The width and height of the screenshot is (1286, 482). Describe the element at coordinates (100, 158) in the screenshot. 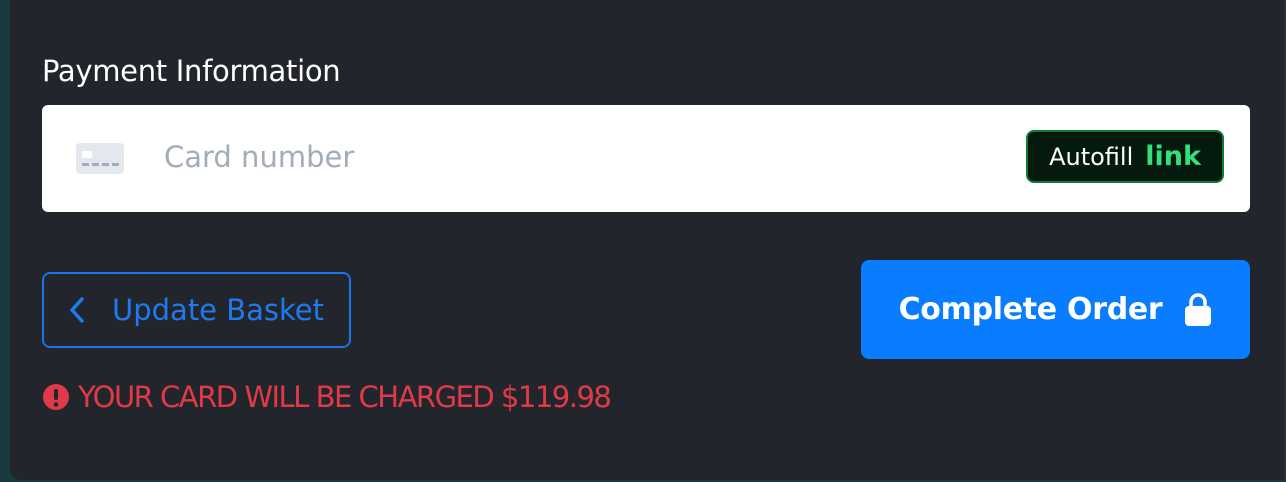

I see `credit-card-icon` at that location.